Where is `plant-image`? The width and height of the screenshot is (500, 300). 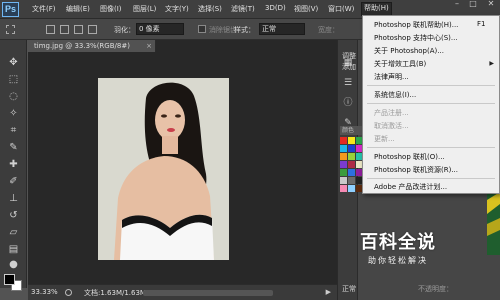
plant-image is located at coordinates (493, 222).